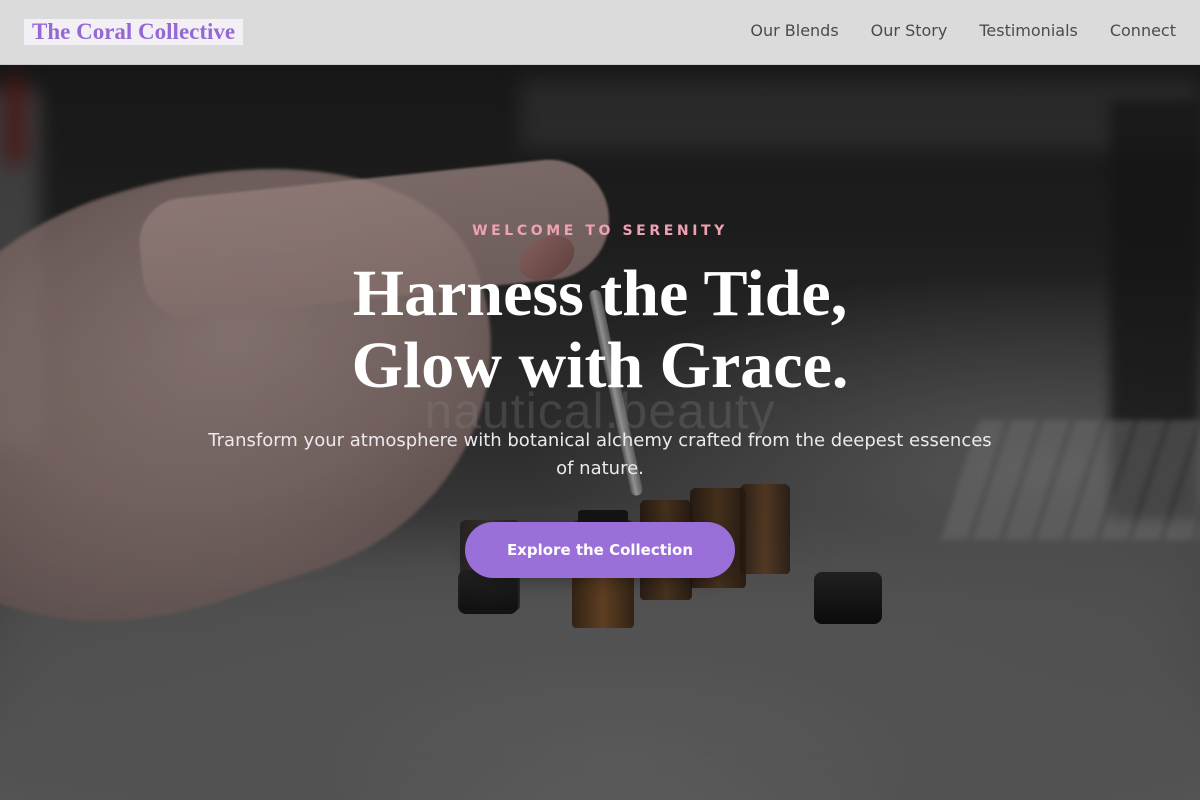 Image resolution: width=1200 pixels, height=800 pixels. Describe the element at coordinates (600, 231) in the screenshot. I see `hero-eyebrow: WELCOME TO SERENITY` at that location.